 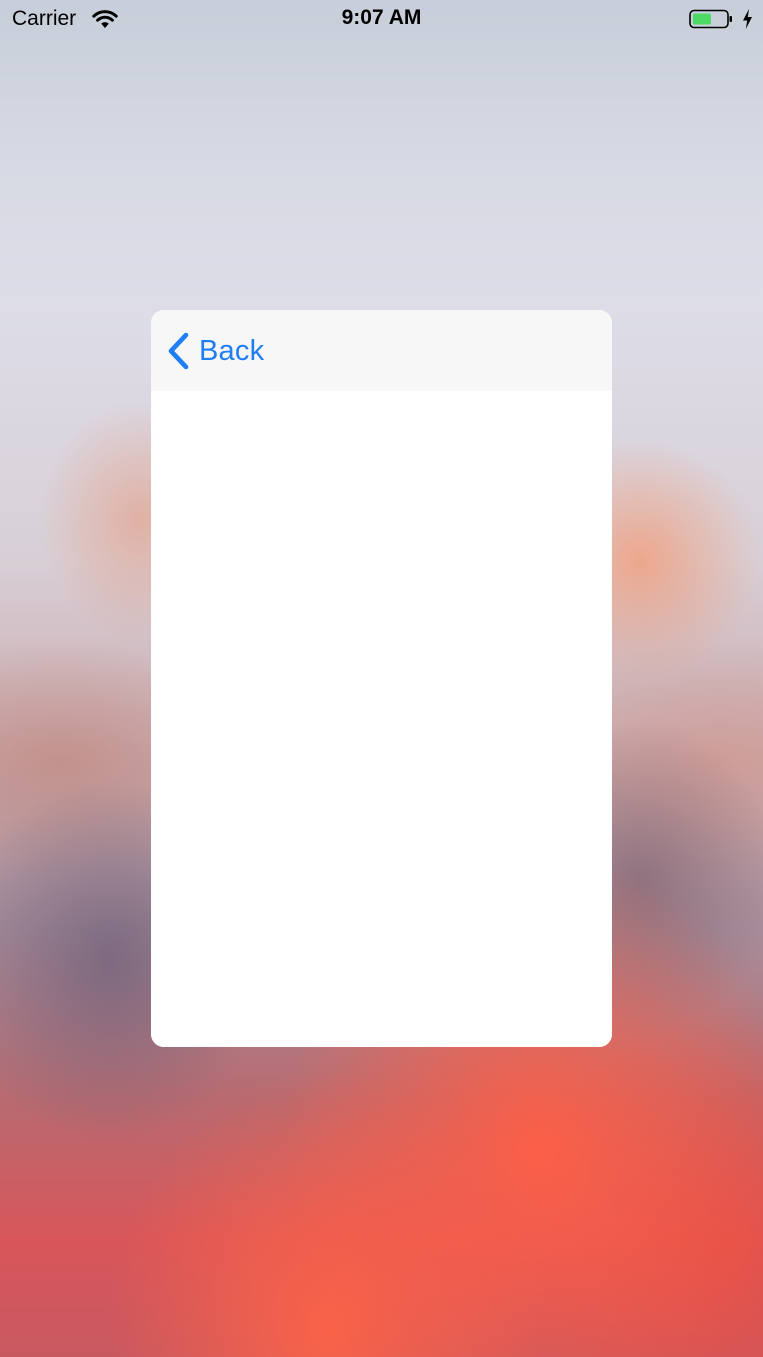 I want to click on back-button-label: Back, so click(x=232, y=350).